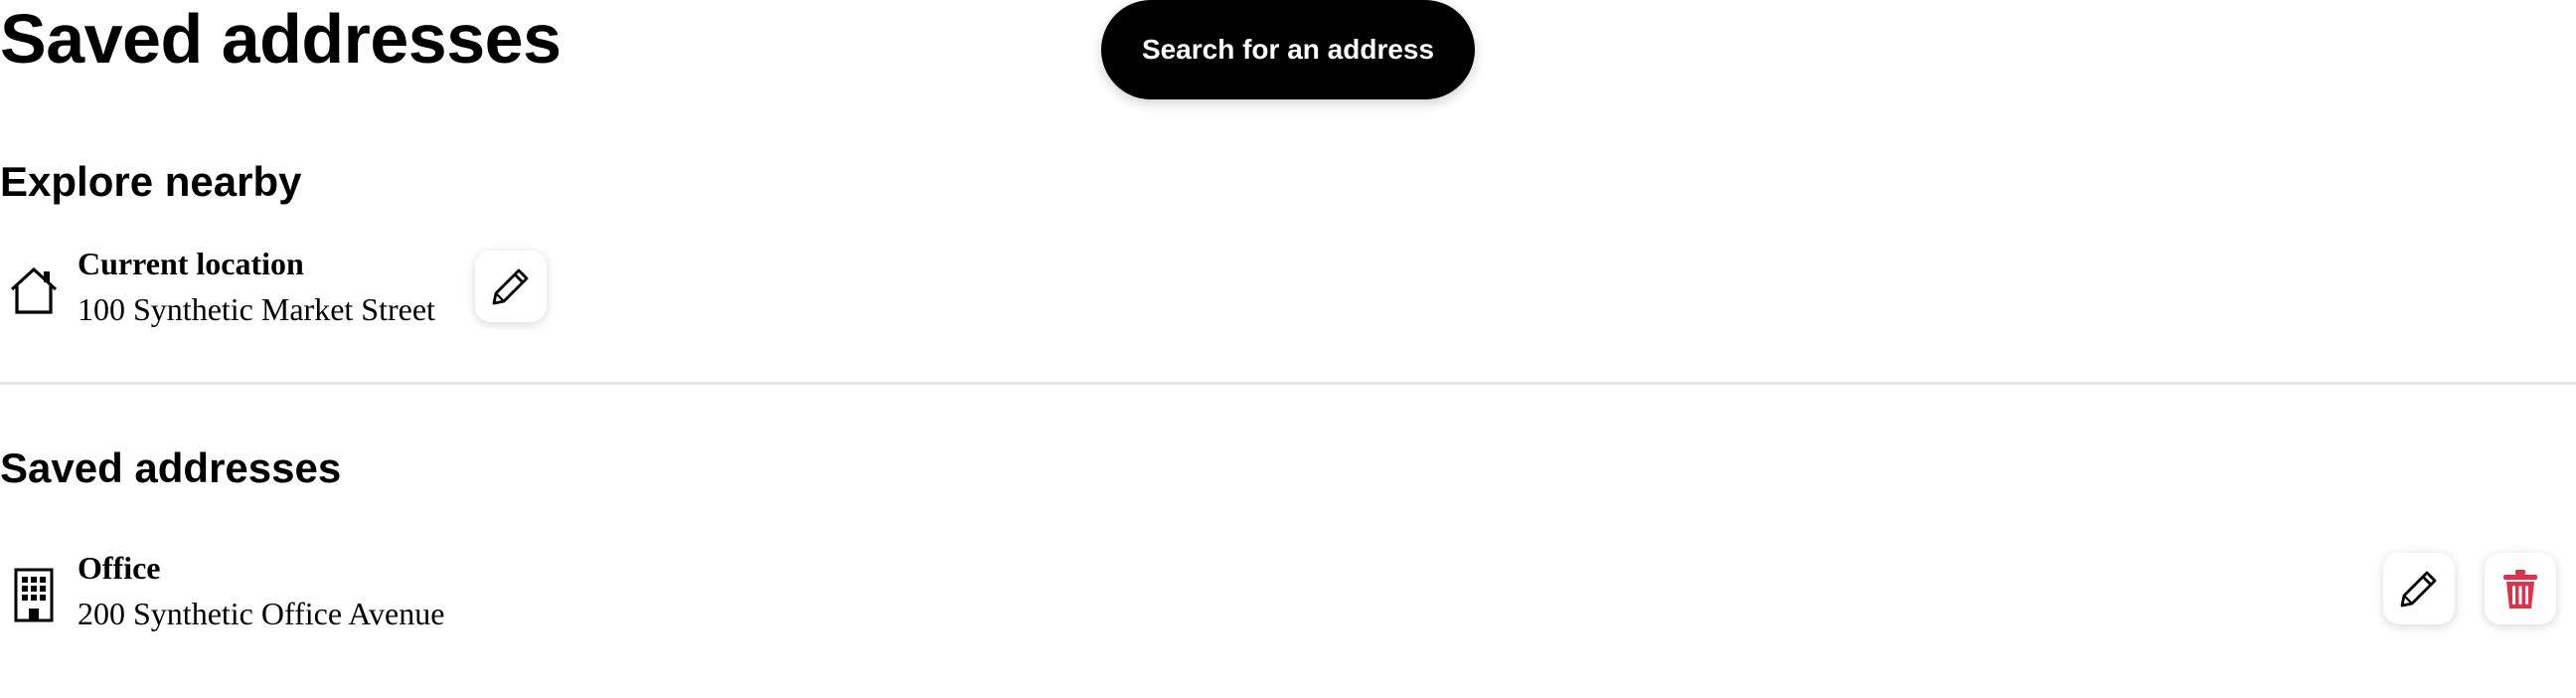 This screenshot has width=2576, height=698. What do you see at coordinates (1288, 383) in the screenshot?
I see `section-divider` at bounding box center [1288, 383].